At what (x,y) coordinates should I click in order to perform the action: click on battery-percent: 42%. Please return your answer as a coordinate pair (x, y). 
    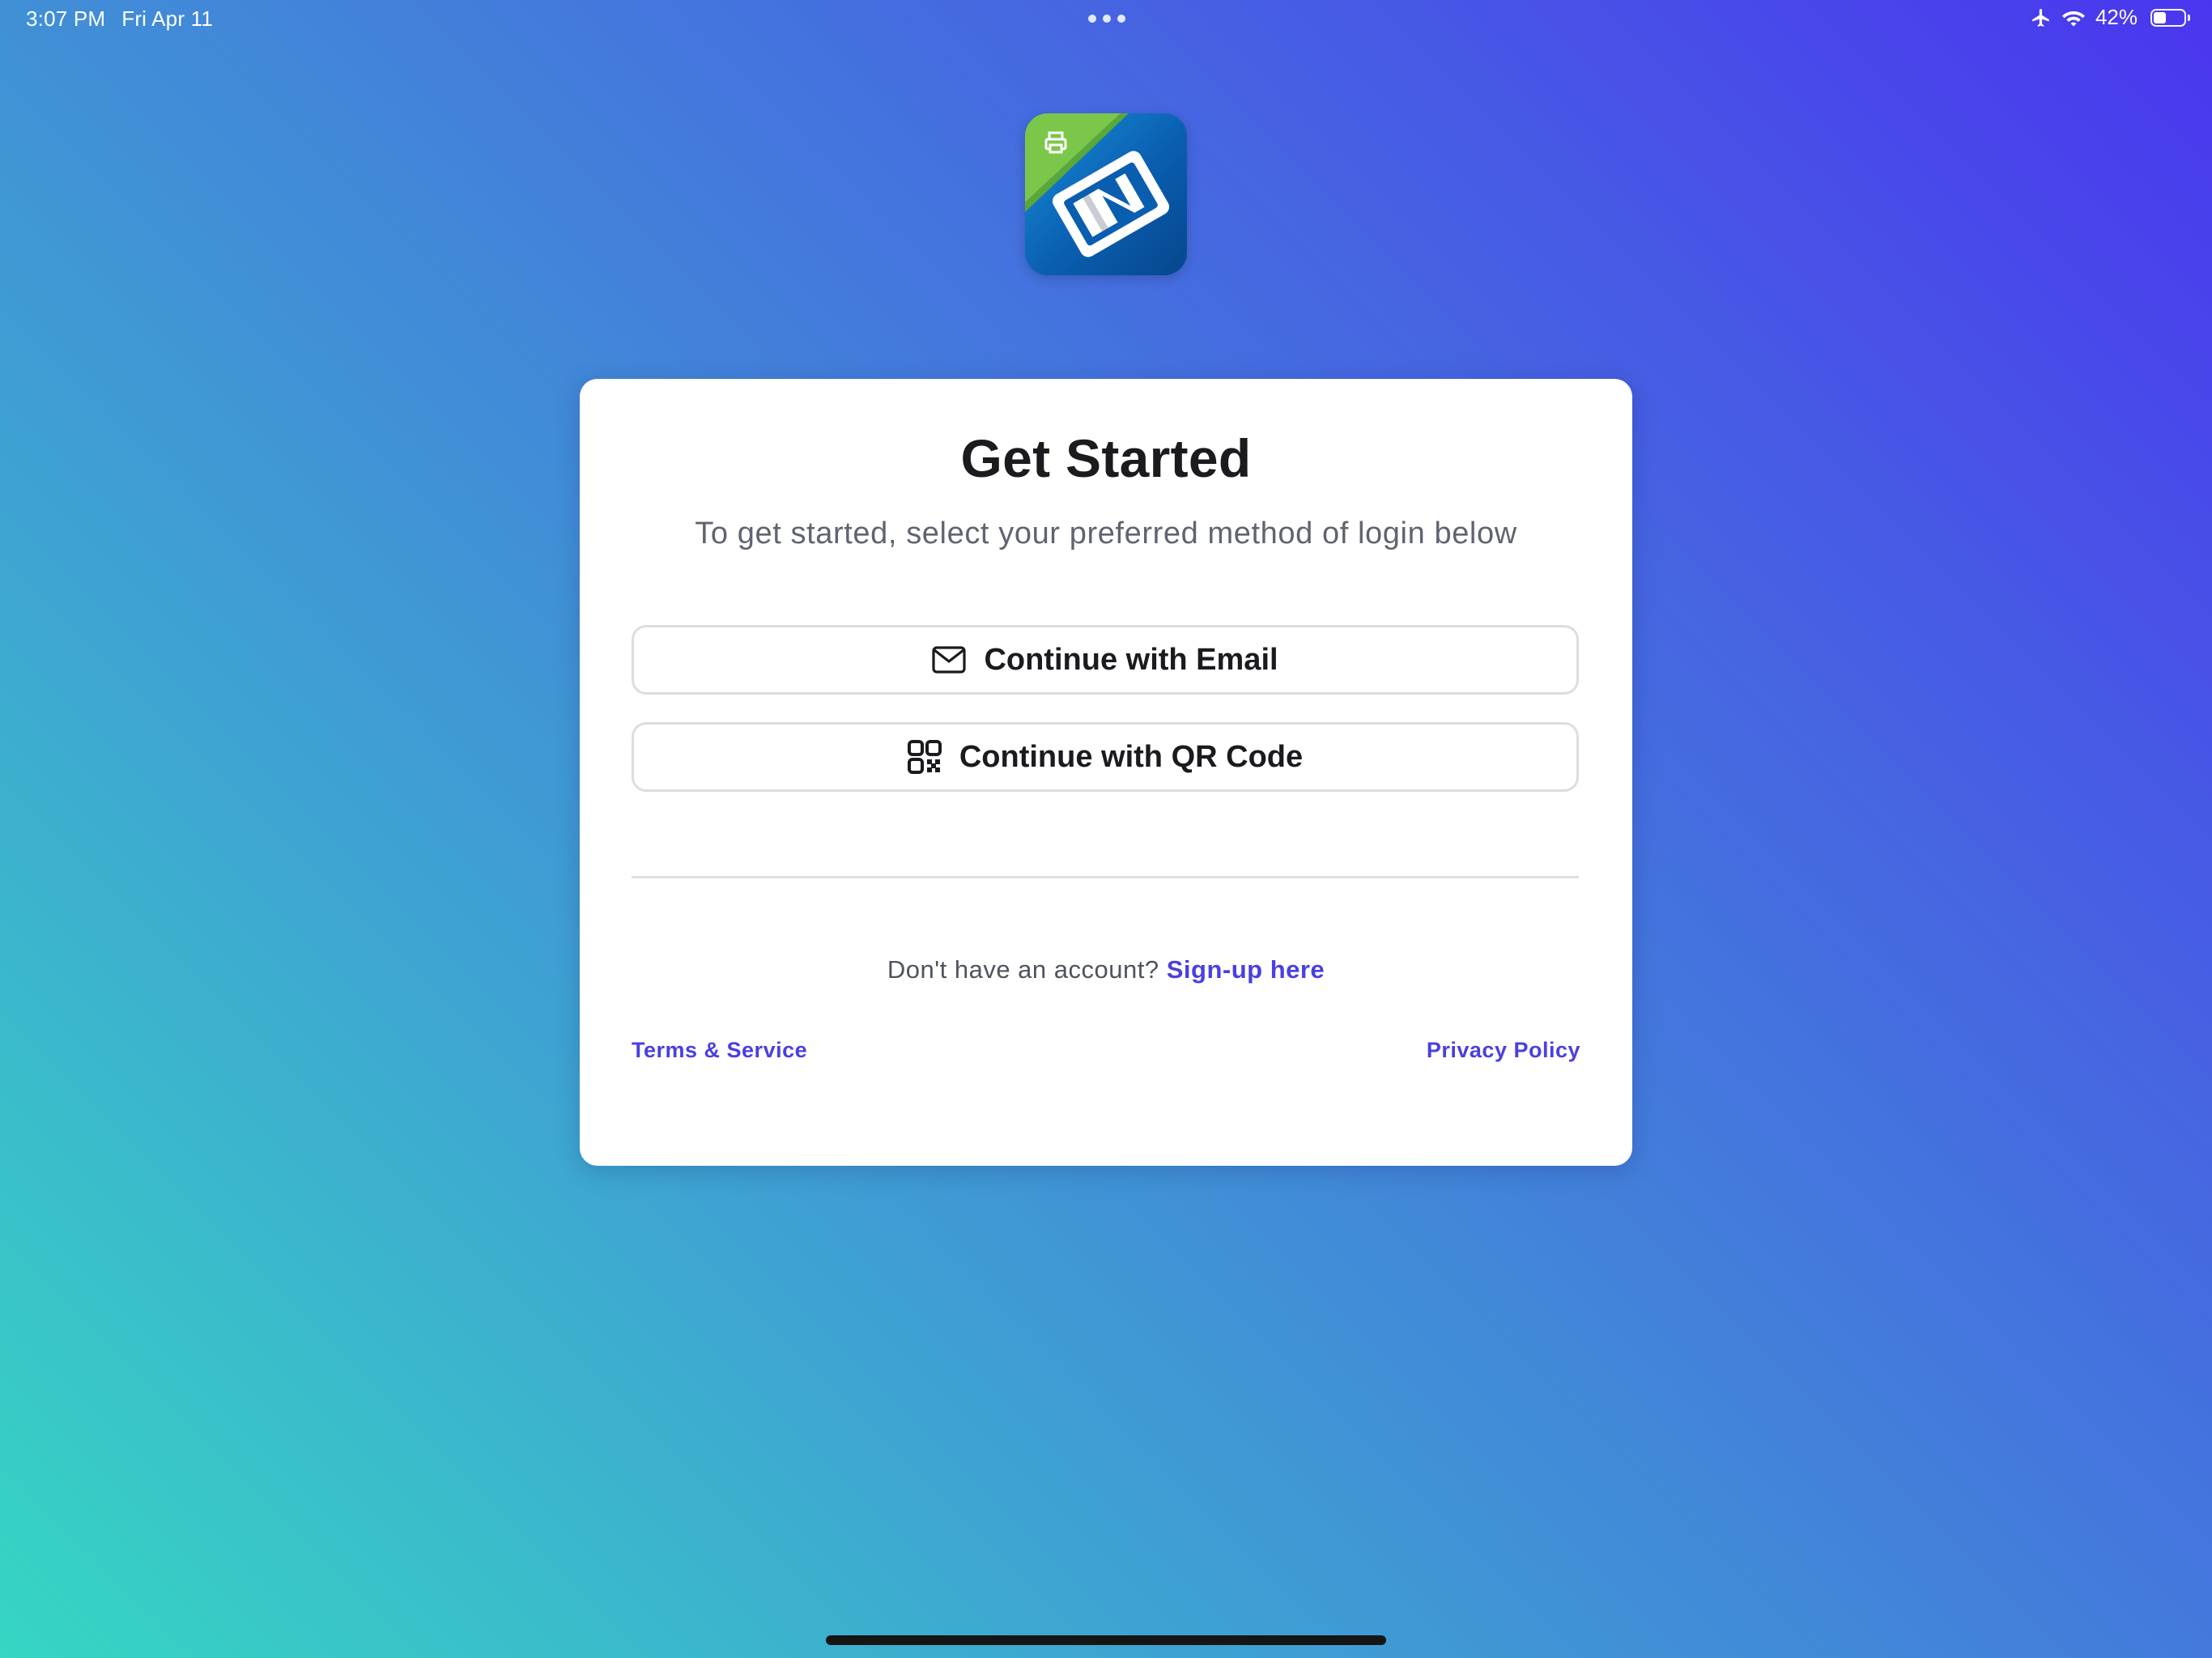
    Looking at the image, I should click on (2116, 17).